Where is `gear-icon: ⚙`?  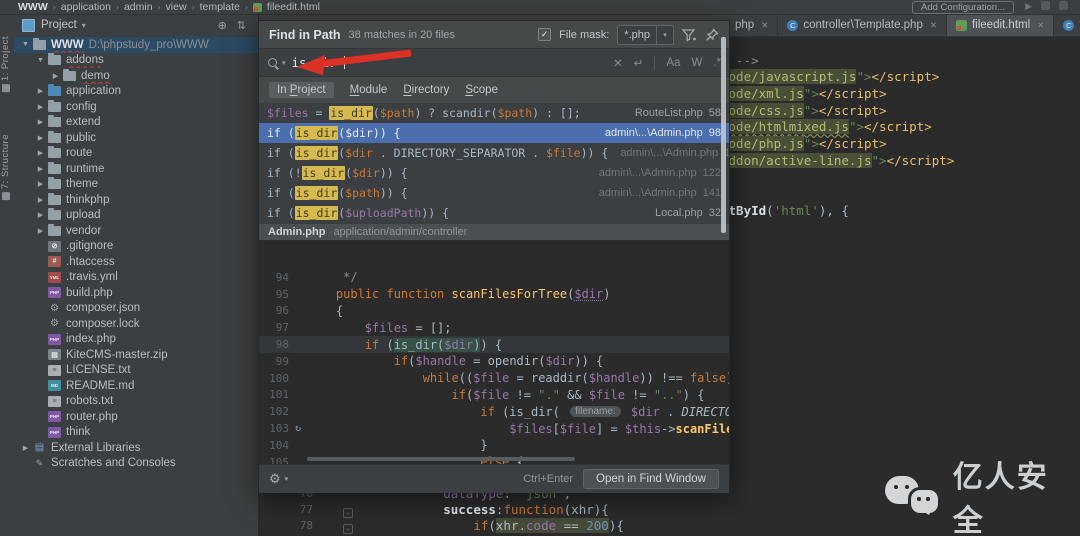
gear-icon: ⚙ is located at coordinates (275, 479).